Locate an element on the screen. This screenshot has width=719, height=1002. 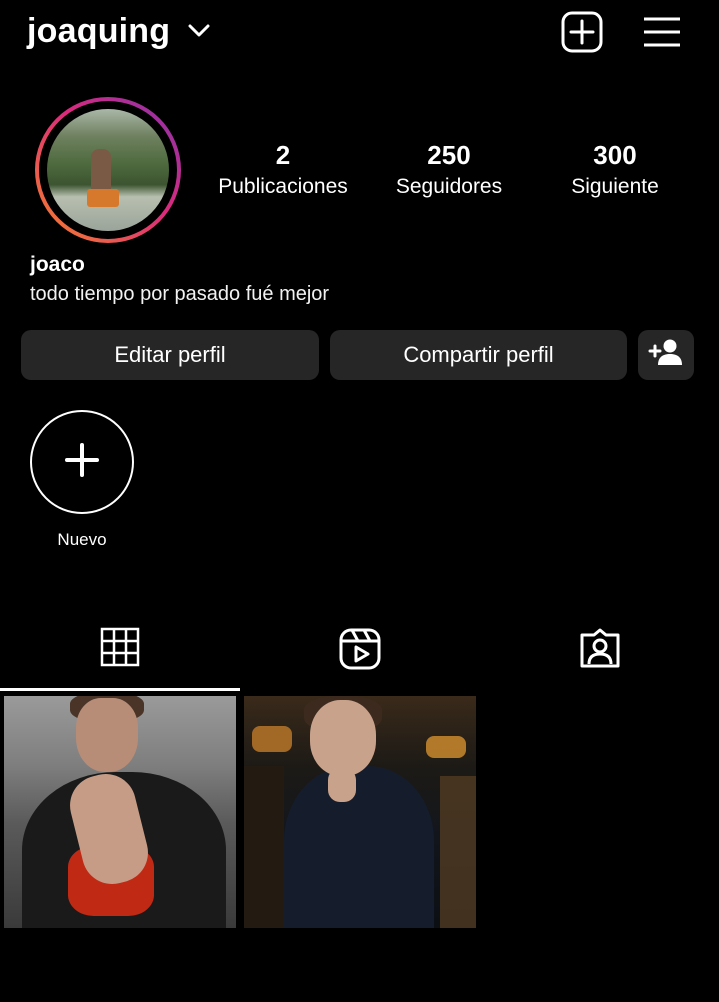
menu-button is located at coordinates (662, 34).